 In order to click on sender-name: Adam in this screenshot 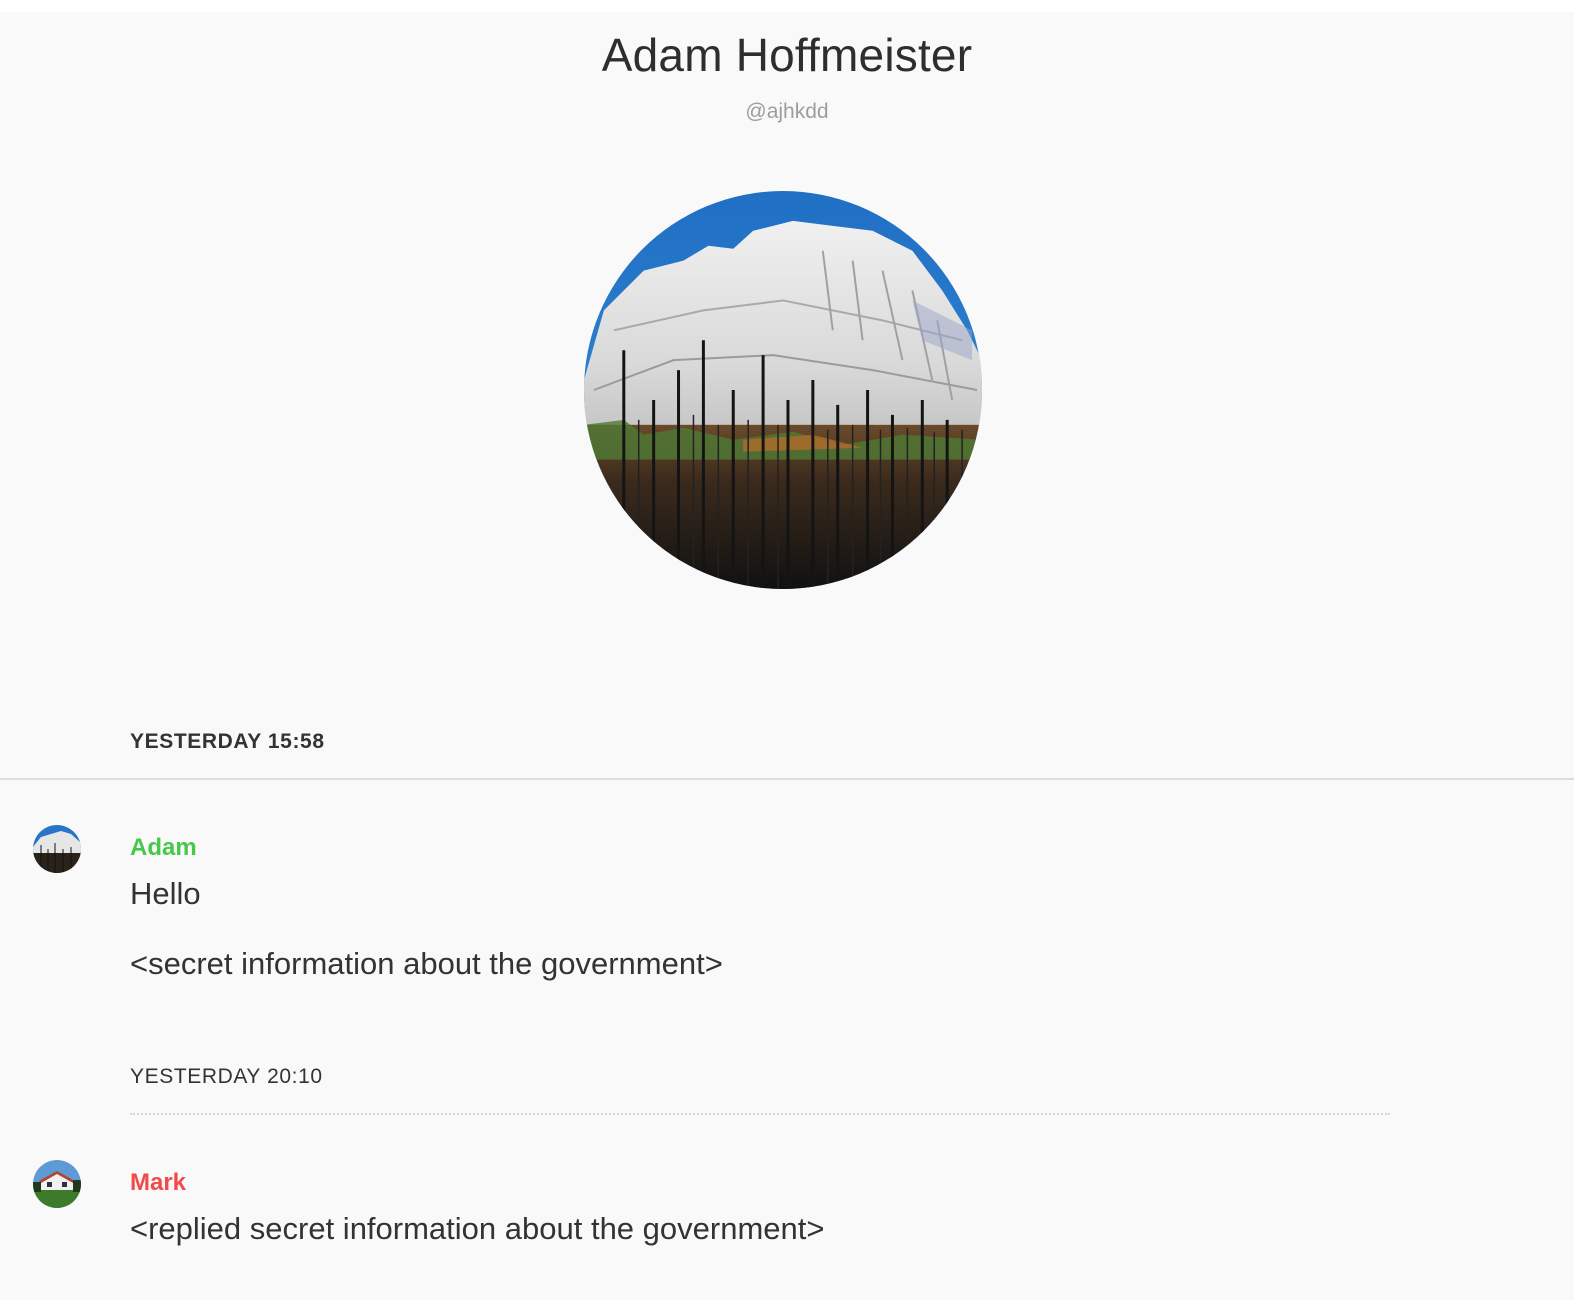, I will do `click(163, 848)`.